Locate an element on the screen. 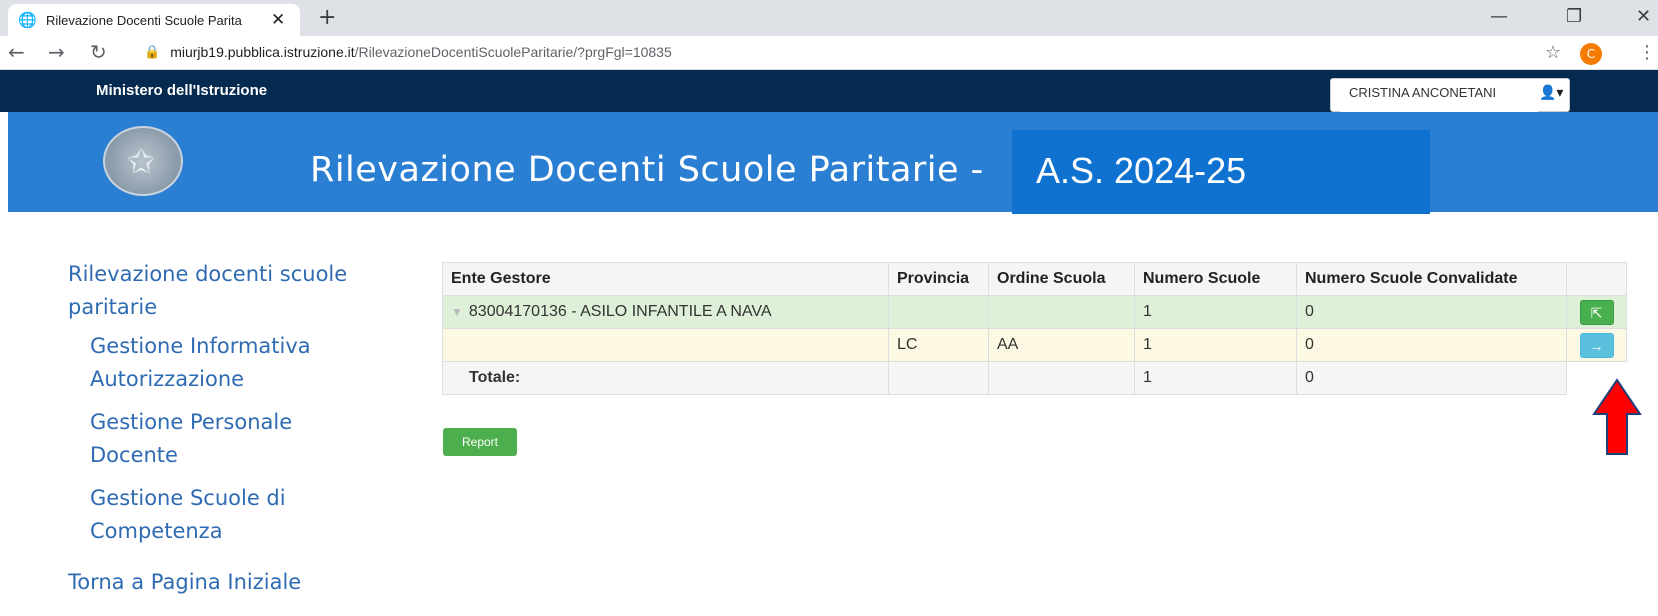 The width and height of the screenshot is (1658, 616). username: CRISTINA ANCONETANI is located at coordinates (1423, 92).